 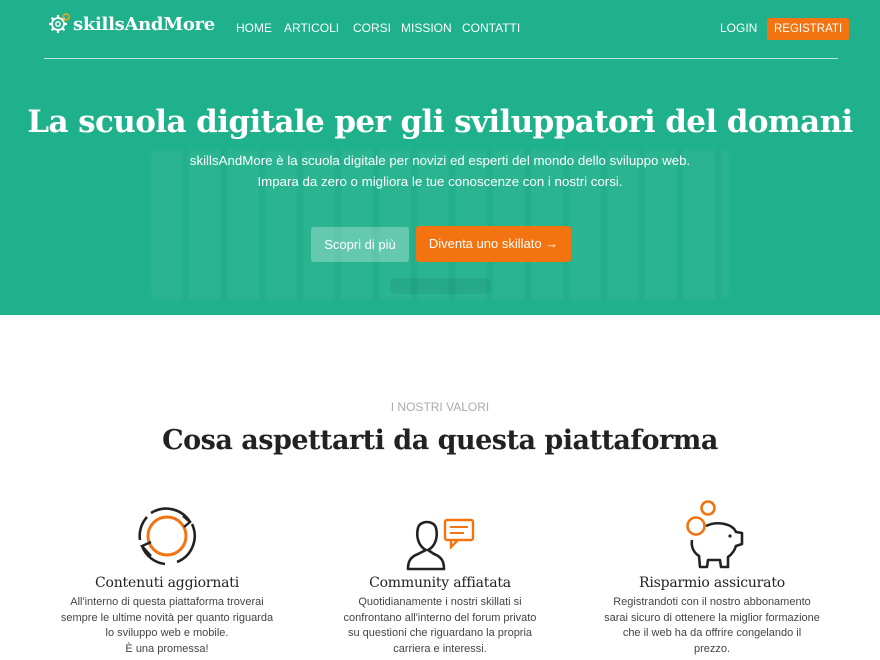 What do you see at coordinates (144, 24) in the screenshot?
I see `brand-name: skillsAndMore` at bounding box center [144, 24].